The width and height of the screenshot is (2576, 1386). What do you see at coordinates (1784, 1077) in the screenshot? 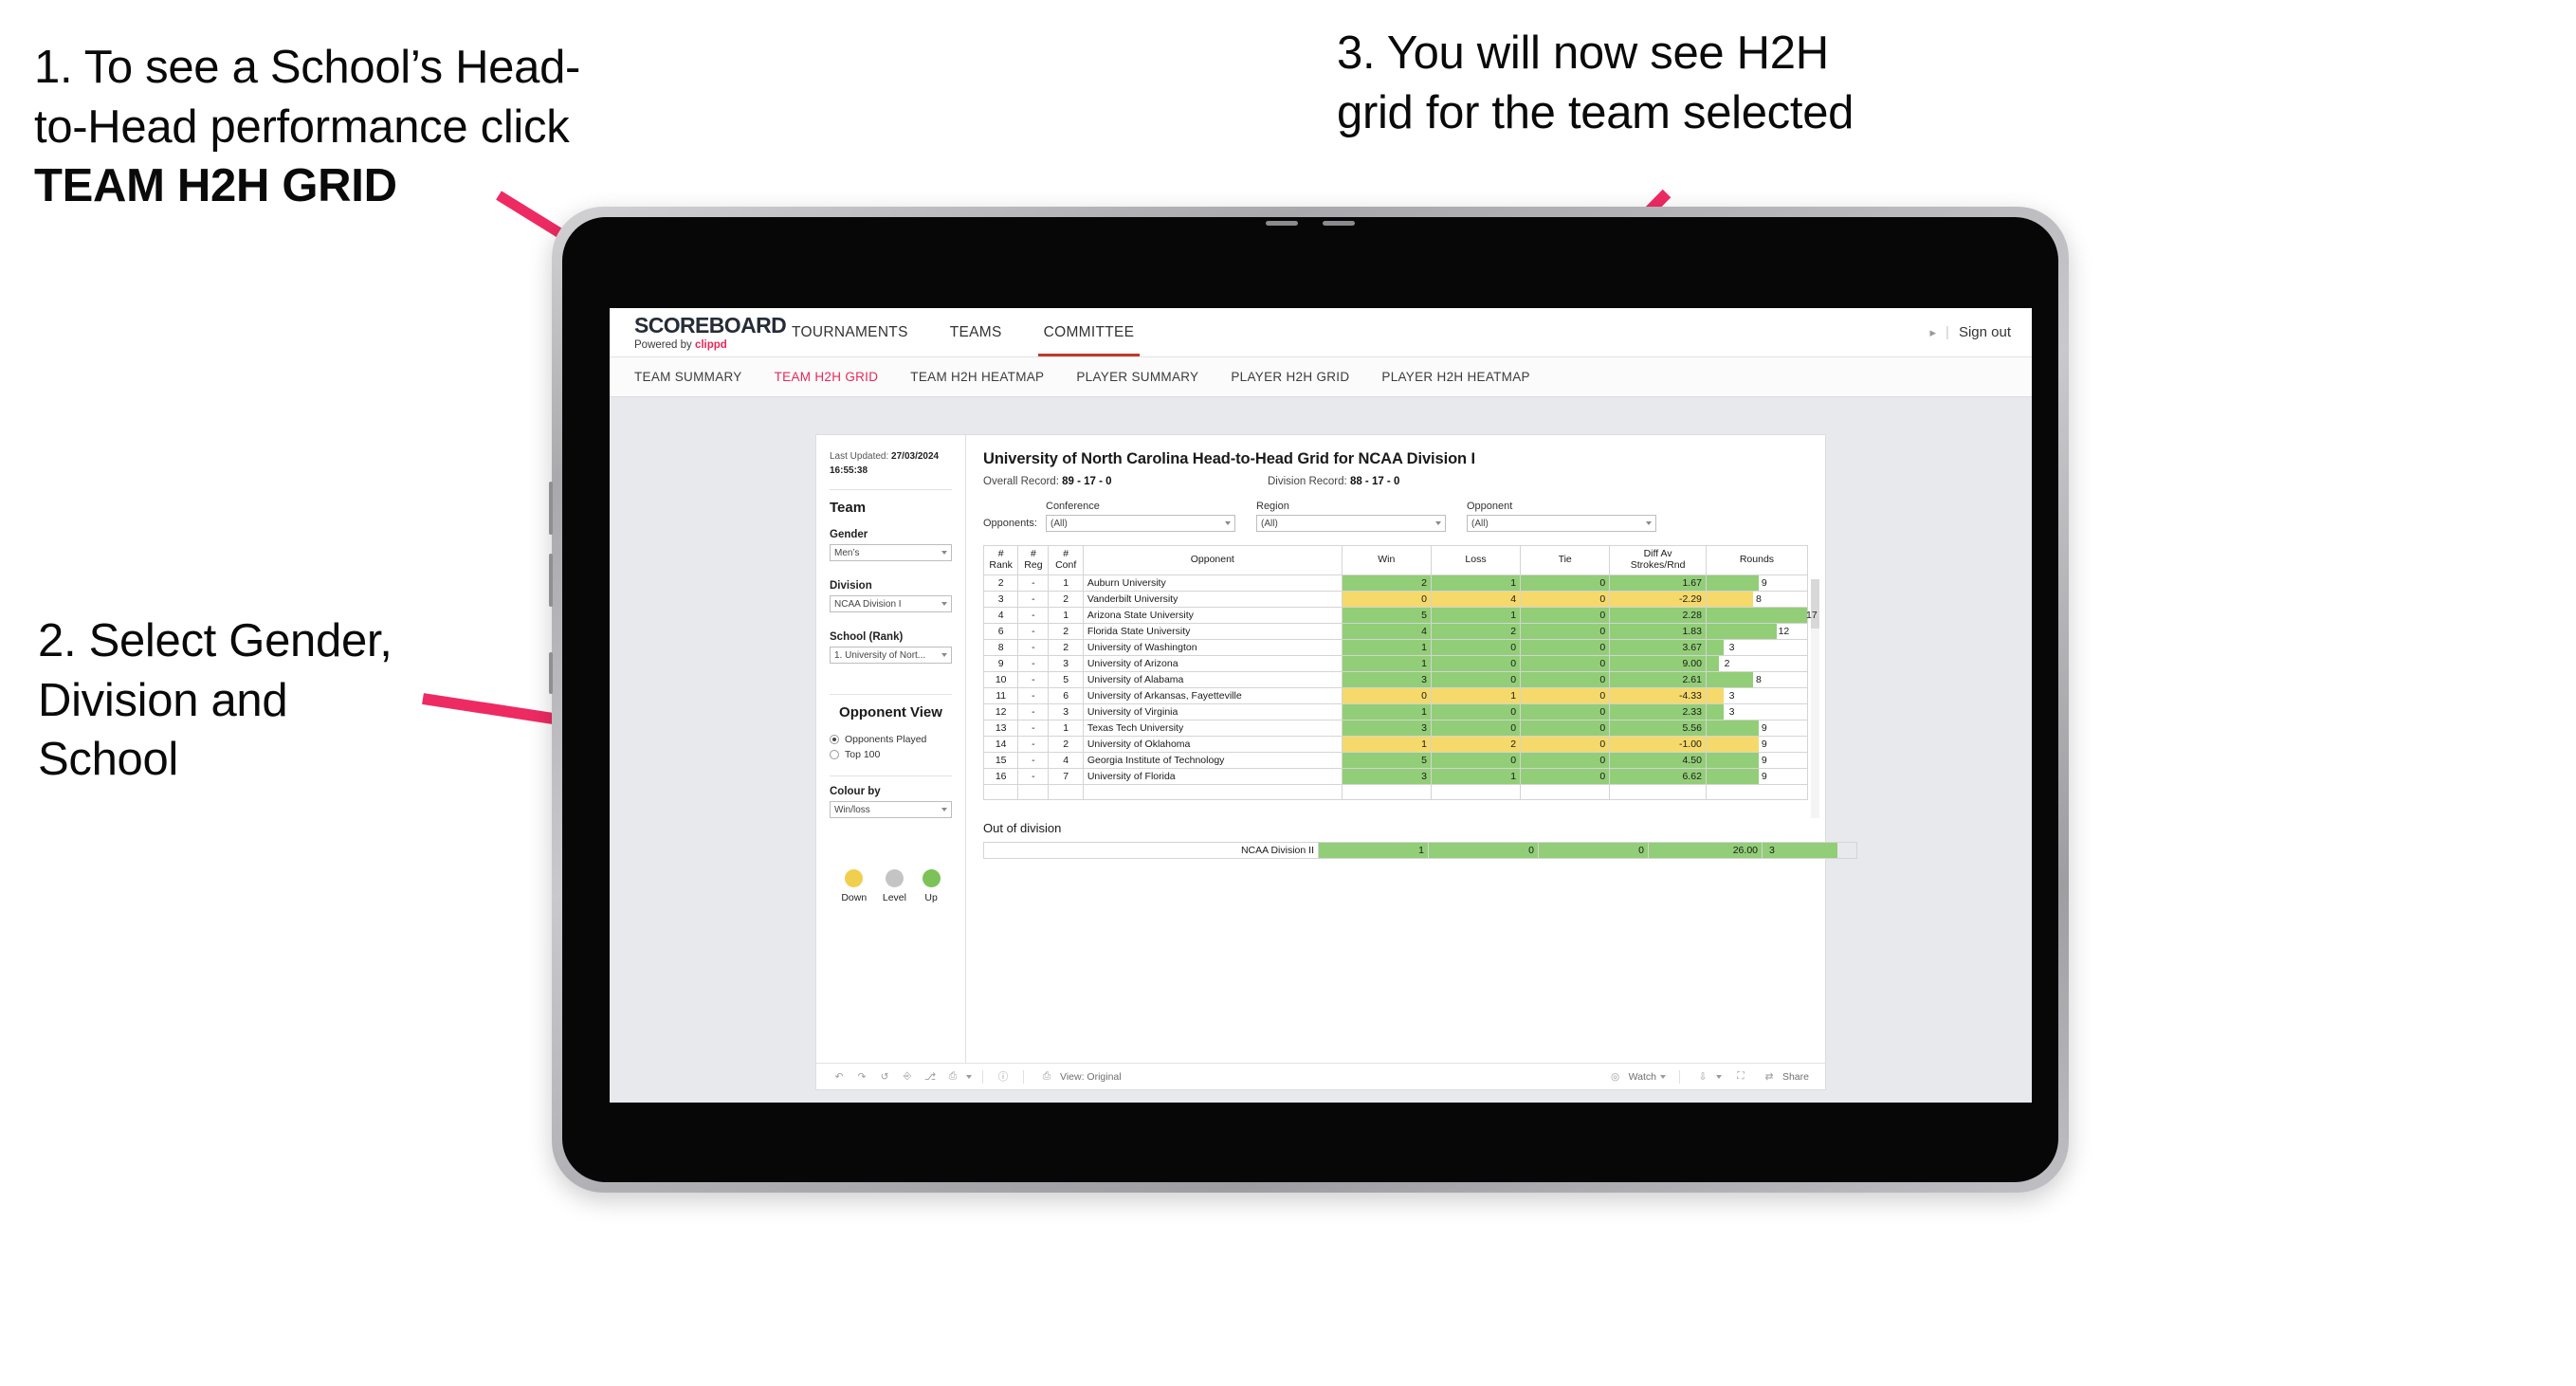
I see `share-button: ⇄ Share` at bounding box center [1784, 1077].